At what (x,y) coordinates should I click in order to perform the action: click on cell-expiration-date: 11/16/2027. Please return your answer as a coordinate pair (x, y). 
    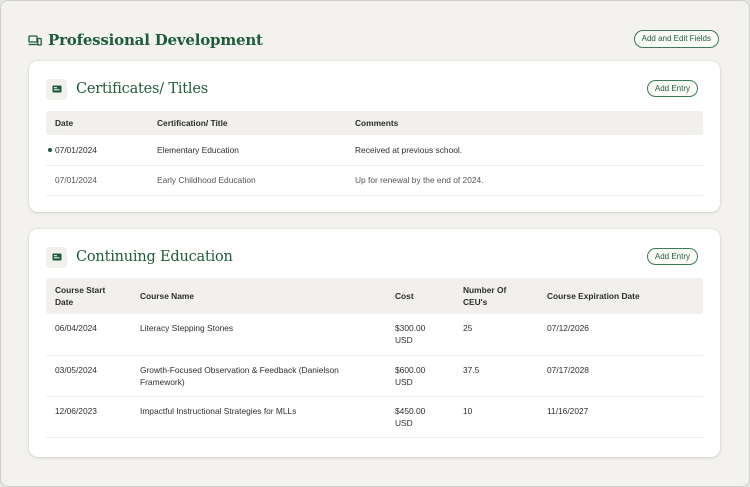
    Looking at the image, I should click on (620, 417).